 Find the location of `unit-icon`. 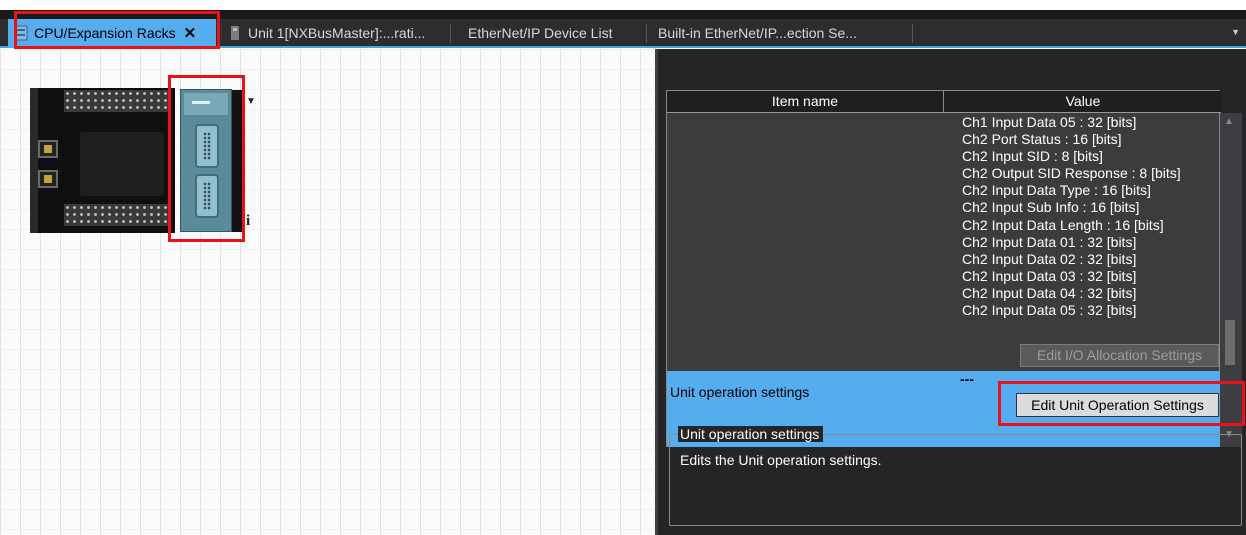

unit-icon is located at coordinates (235, 32).